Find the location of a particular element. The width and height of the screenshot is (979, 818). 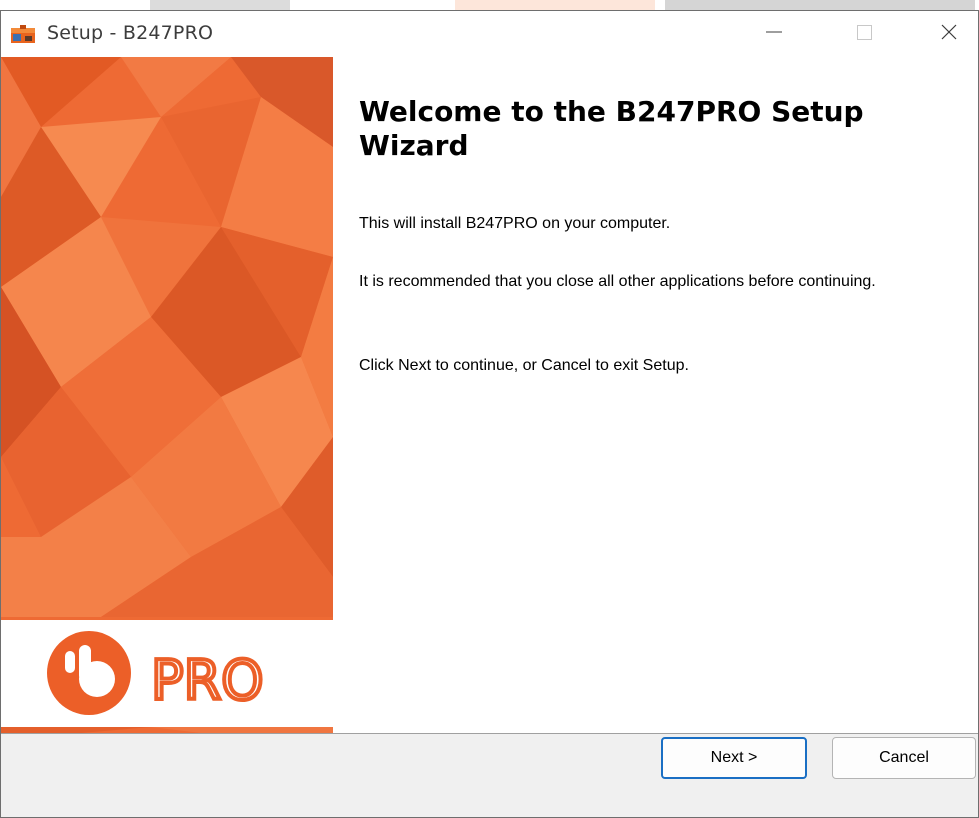

close-button is located at coordinates (949, 34).